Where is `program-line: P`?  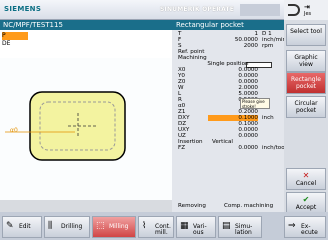 program-line: P is located at coordinates (15, 36).